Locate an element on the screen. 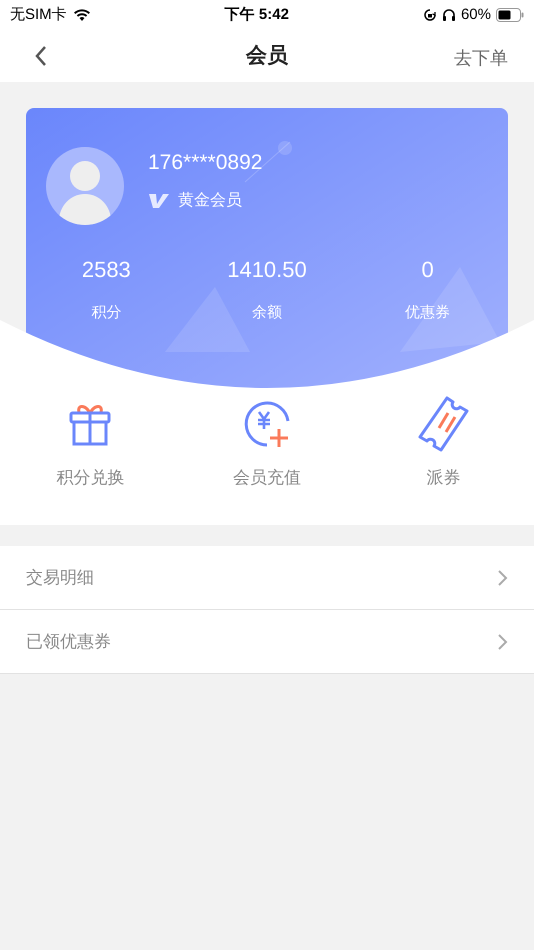 This screenshot has height=950, width=534. rotation-lock-icon is located at coordinates (429, 15).